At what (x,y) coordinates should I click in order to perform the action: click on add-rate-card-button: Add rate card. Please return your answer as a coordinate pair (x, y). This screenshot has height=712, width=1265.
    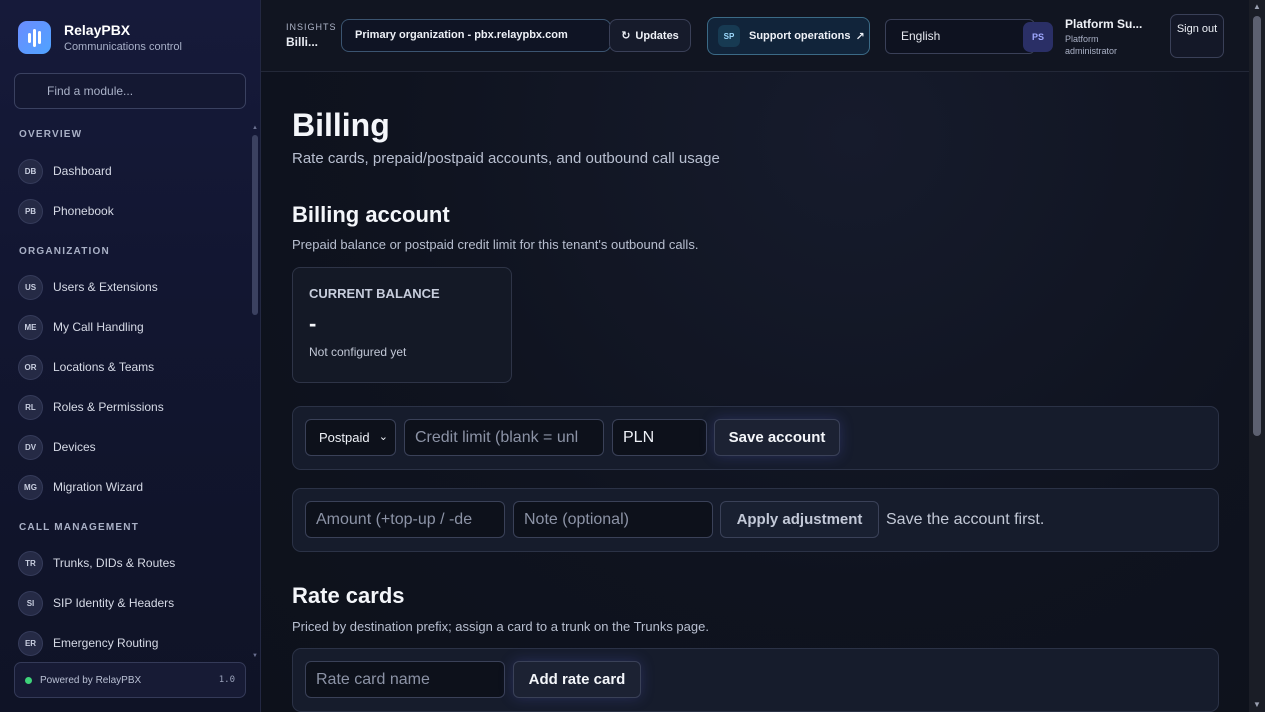
    Looking at the image, I should click on (577, 679).